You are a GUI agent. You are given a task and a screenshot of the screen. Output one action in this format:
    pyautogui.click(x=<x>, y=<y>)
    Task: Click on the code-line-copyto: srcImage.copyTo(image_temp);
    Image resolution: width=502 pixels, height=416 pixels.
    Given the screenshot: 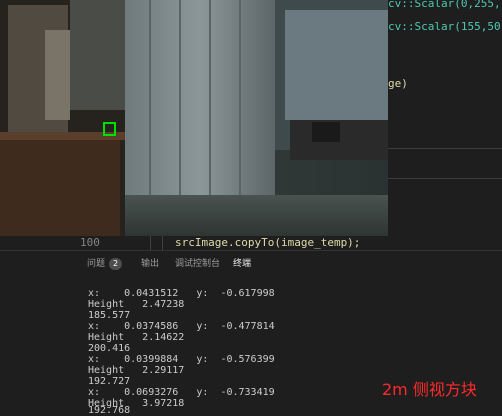 What is the action you would take?
    pyautogui.click(x=267, y=242)
    